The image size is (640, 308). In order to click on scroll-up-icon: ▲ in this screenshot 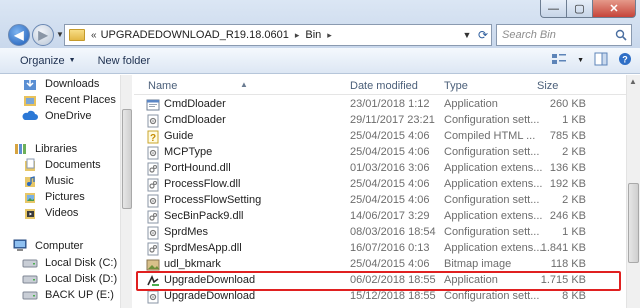, I will do `click(633, 81)`.